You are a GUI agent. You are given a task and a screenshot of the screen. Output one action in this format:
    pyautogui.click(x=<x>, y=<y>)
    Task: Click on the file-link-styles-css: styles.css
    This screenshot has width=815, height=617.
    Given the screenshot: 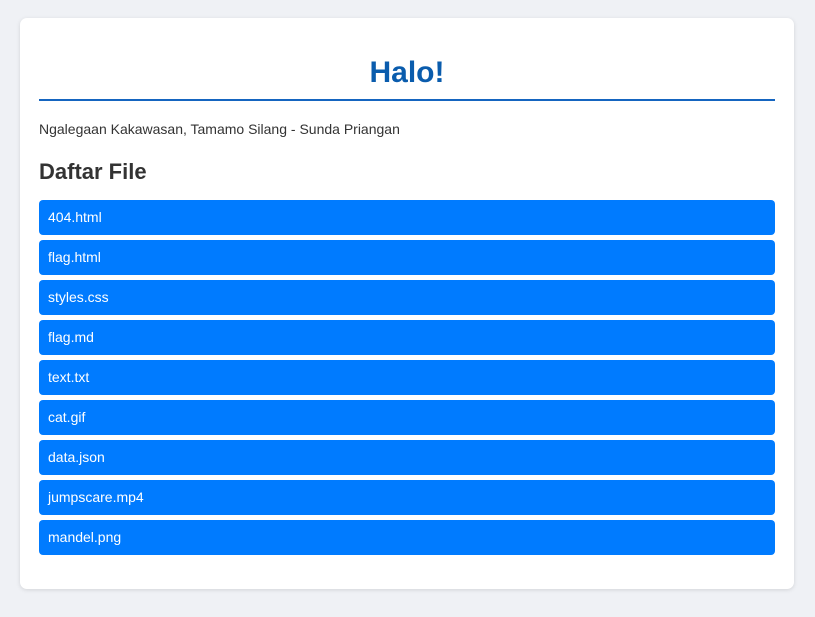 What is the action you would take?
    pyautogui.click(x=407, y=297)
    